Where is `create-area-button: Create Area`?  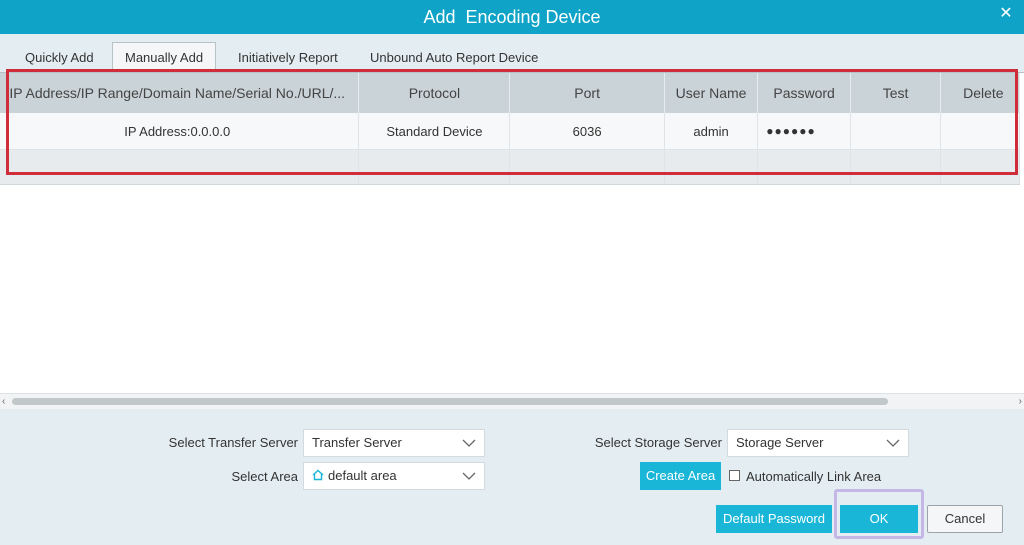 create-area-button: Create Area is located at coordinates (680, 476).